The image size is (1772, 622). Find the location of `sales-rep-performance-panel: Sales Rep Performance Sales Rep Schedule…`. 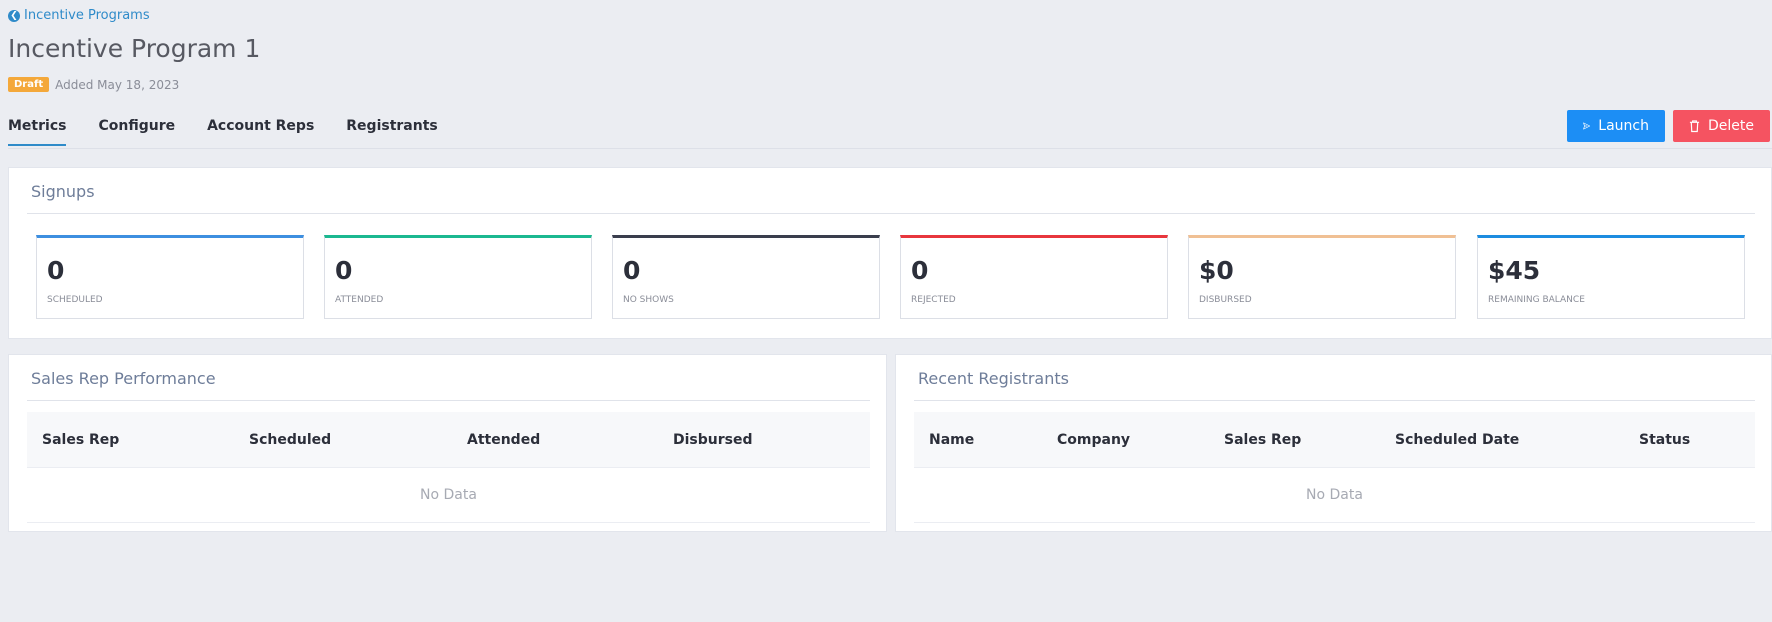

sales-rep-performance-panel: Sales Rep Performance Sales Rep Schedule… is located at coordinates (447, 443).